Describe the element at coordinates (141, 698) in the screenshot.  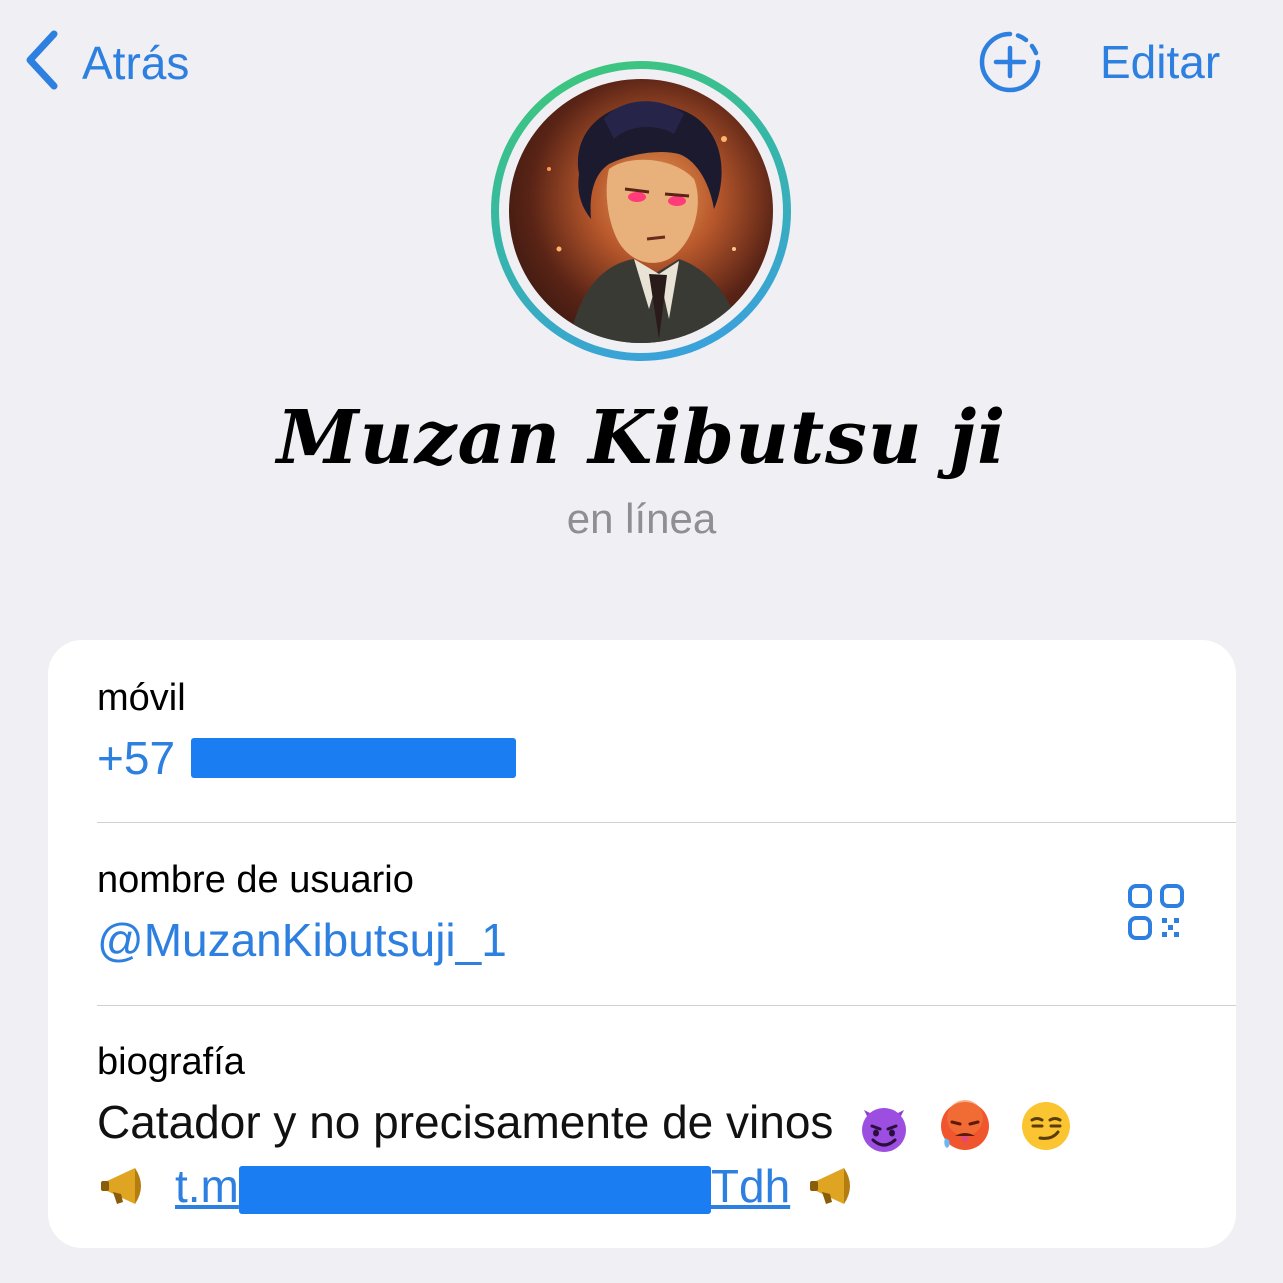
I see `phone-label: móvil` at that location.